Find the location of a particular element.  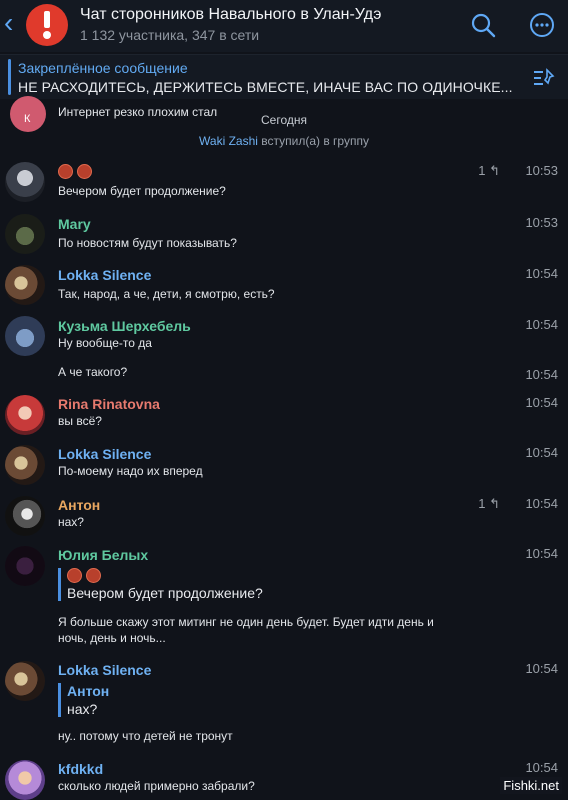

message-text: сколько людей примерно забрали? is located at coordinates (156, 786).